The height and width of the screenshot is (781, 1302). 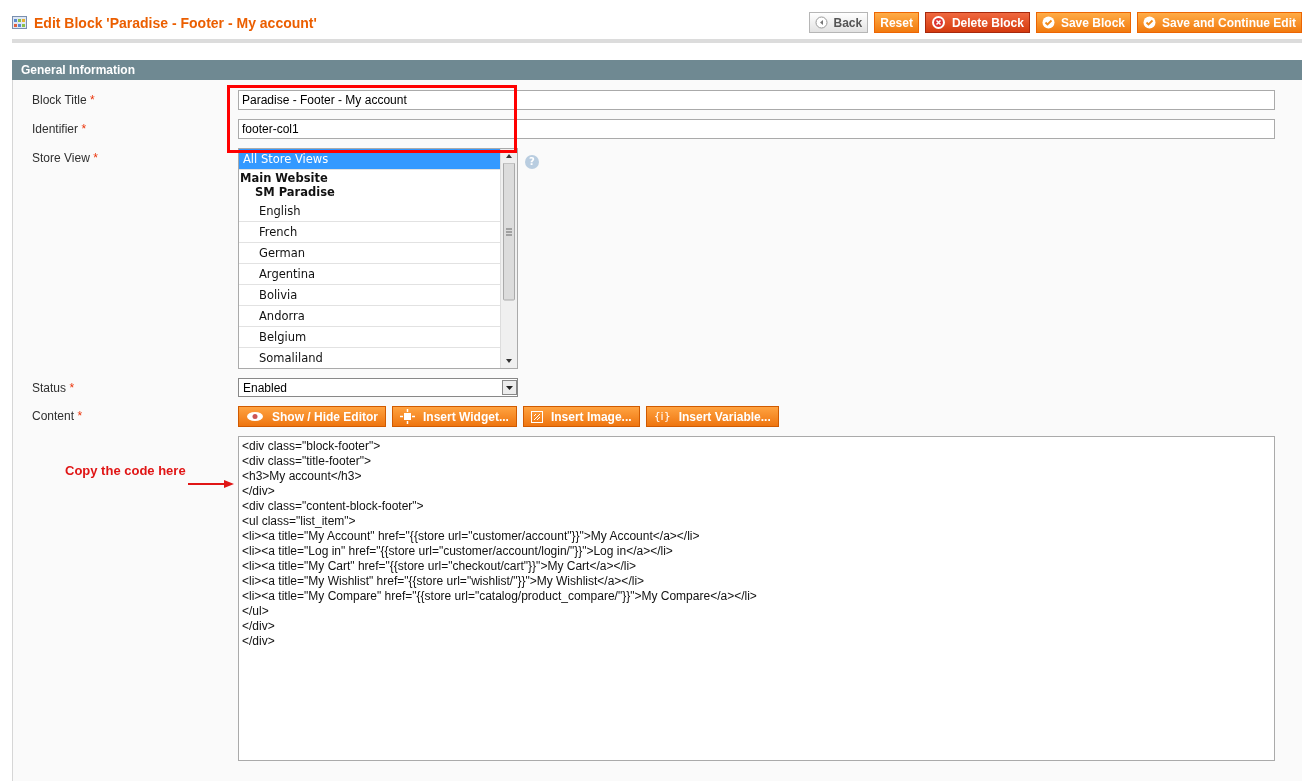 What do you see at coordinates (64, 99) in the screenshot?
I see `field-label: Block Title *` at bounding box center [64, 99].